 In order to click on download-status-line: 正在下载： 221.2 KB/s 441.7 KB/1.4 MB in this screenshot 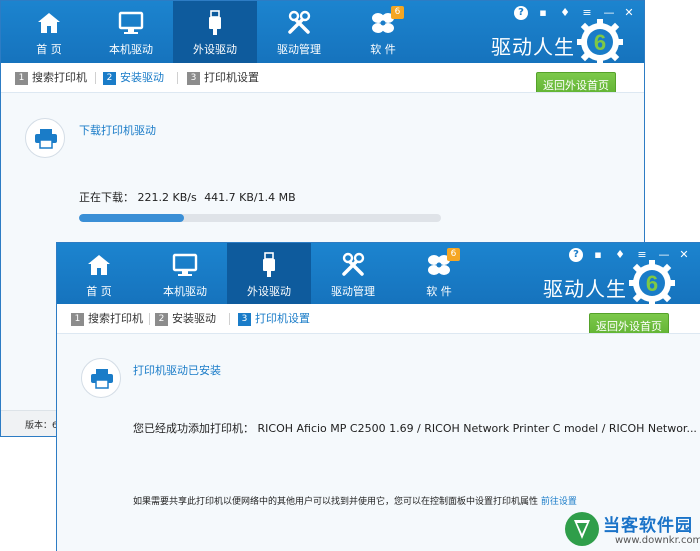, I will do `click(187, 197)`.